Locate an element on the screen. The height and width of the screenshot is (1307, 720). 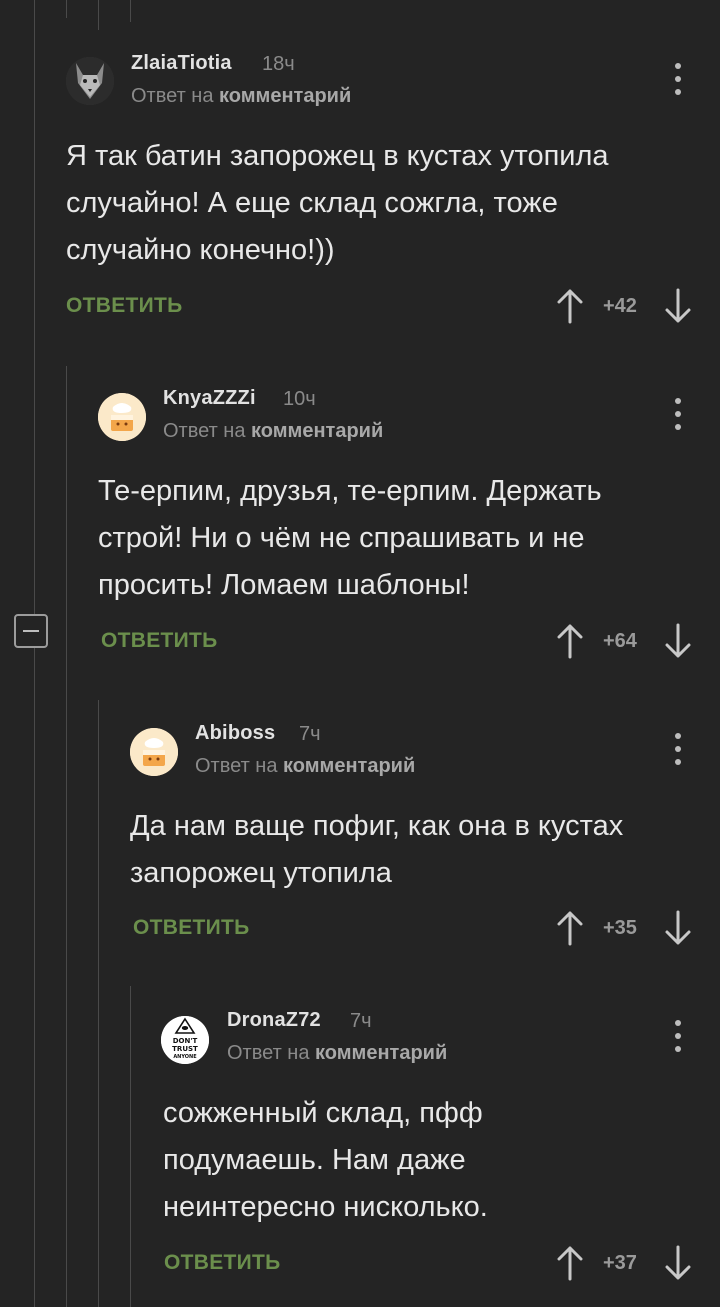
comment-score: +42 is located at coordinates (620, 306).